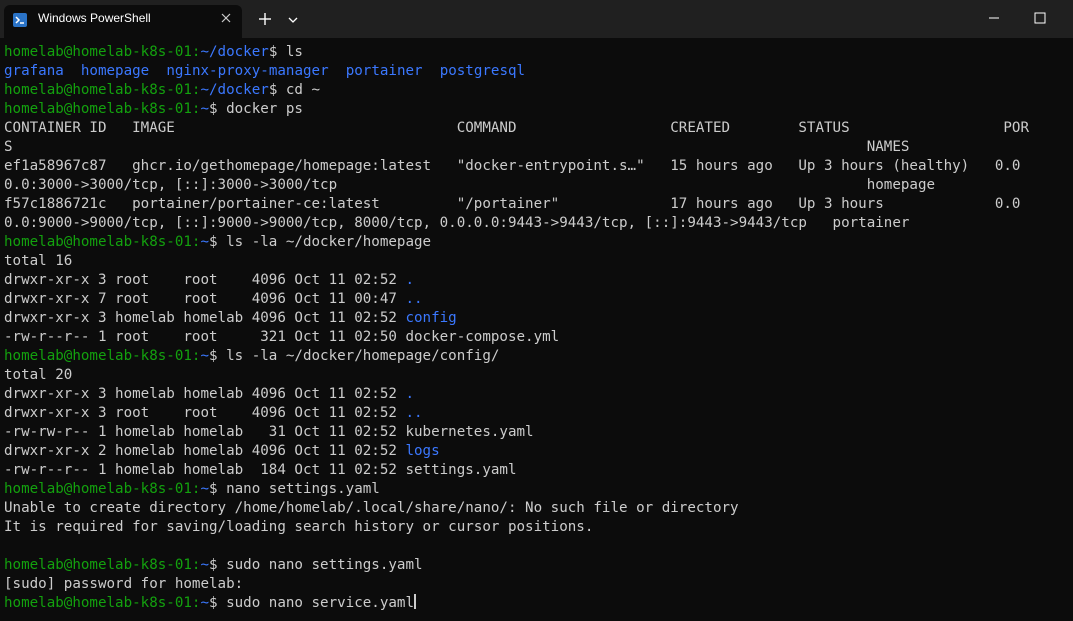  Describe the element at coordinates (20, 20) in the screenshot. I see `powershell-icon` at that location.